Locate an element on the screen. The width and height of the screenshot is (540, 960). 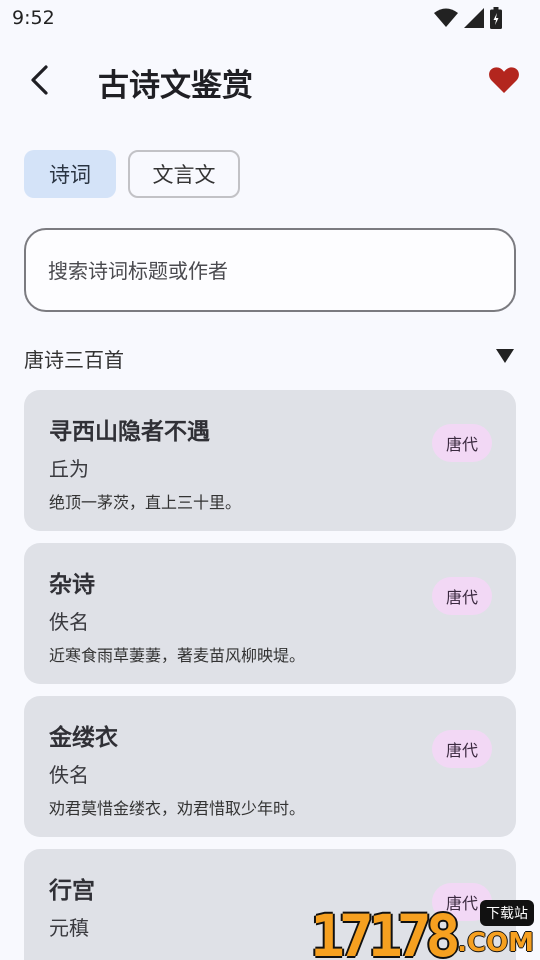
poem-card: 寻西山隐者不遇 丘为 绝顶一茅茨，直上三十里。 唐代 is located at coordinates (270, 460).